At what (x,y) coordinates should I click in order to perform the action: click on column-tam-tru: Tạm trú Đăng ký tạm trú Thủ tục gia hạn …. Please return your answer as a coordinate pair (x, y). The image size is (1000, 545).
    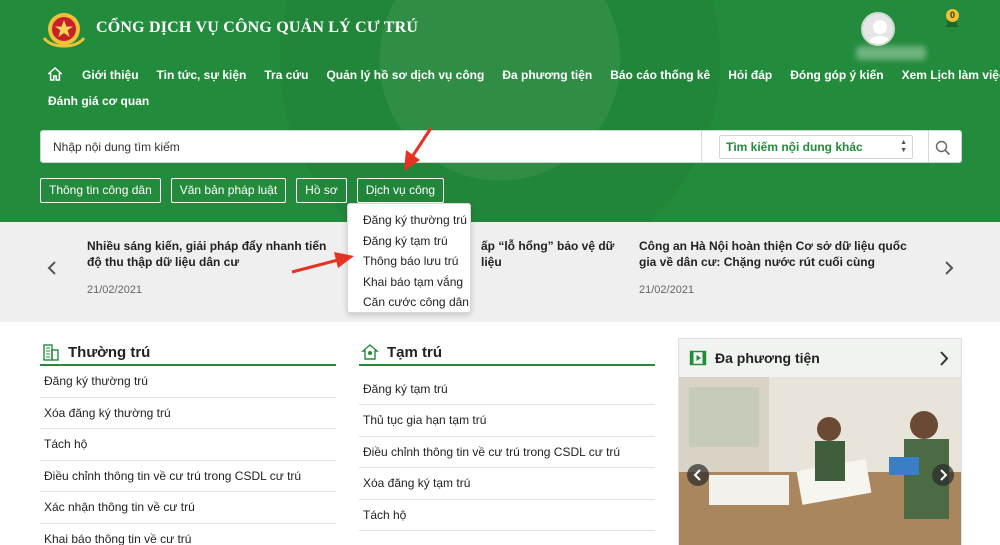
    Looking at the image, I should click on (507, 435).